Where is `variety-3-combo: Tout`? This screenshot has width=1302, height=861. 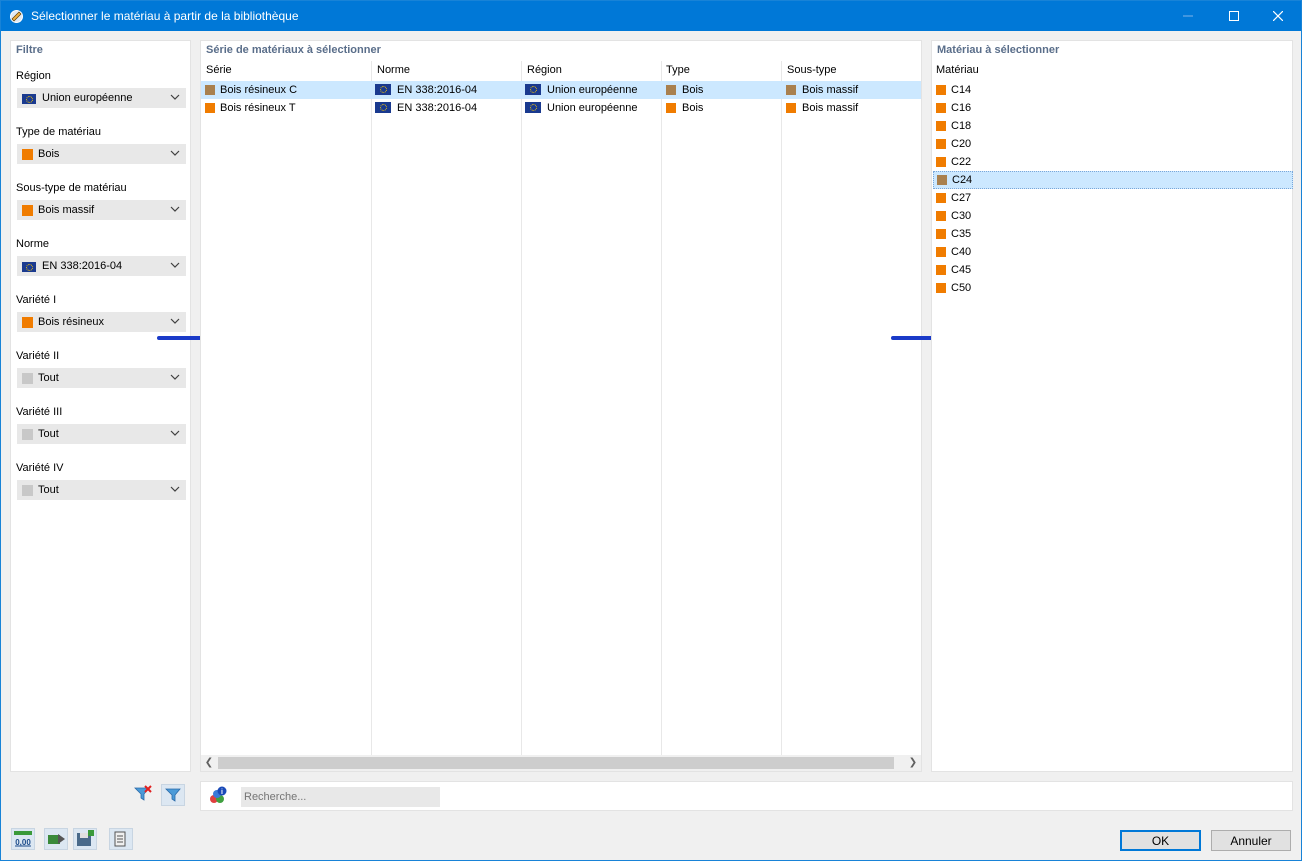 variety-3-combo: Tout is located at coordinates (101, 434).